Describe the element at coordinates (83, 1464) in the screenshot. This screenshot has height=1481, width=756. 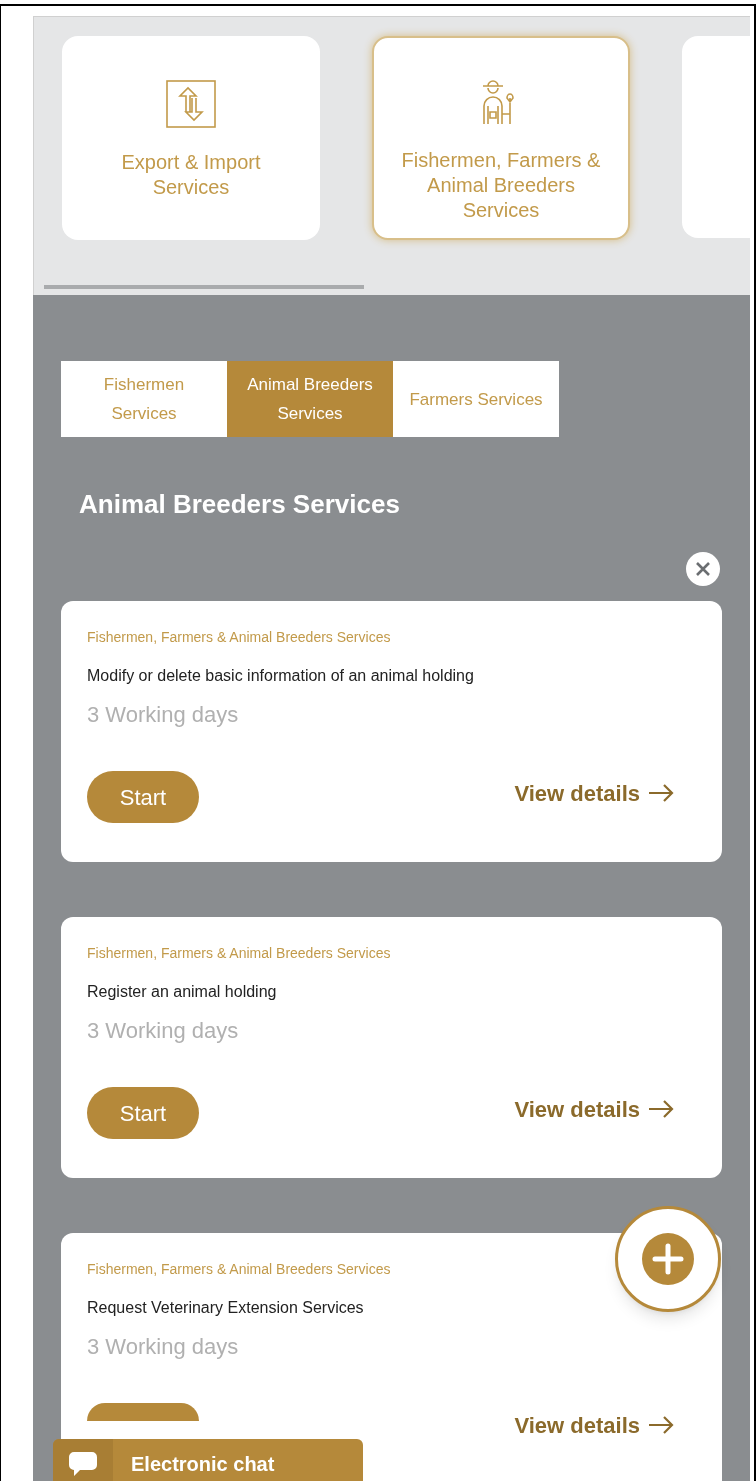
I see `speech-bubble-icon` at that location.